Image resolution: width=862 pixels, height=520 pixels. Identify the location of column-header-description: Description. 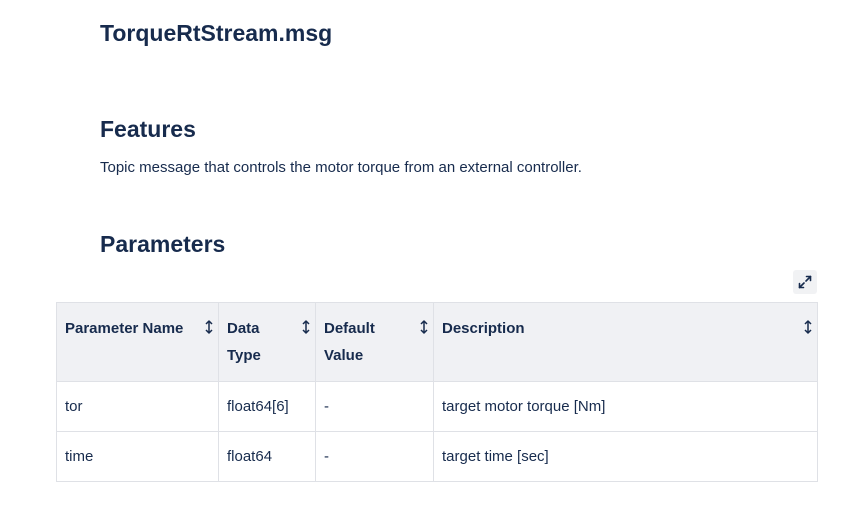
(625, 342).